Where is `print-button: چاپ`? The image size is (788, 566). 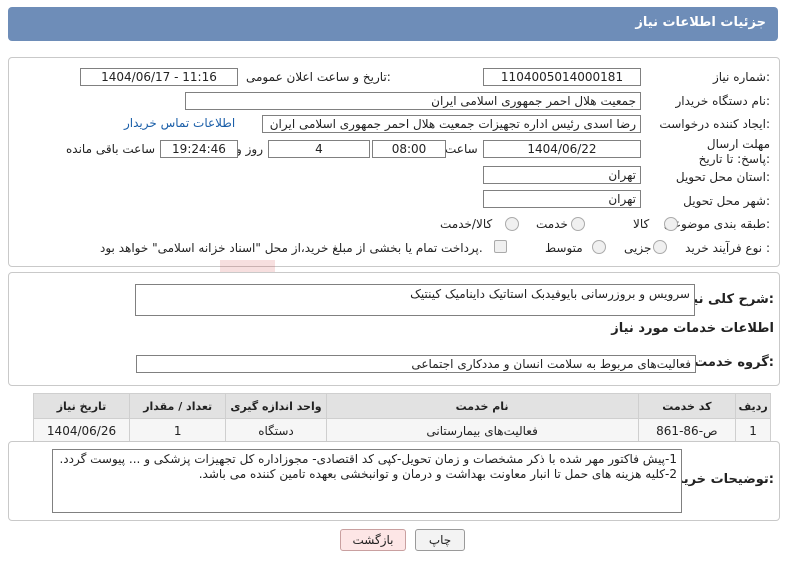 print-button: چاپ is located at coordinates (440, 540).